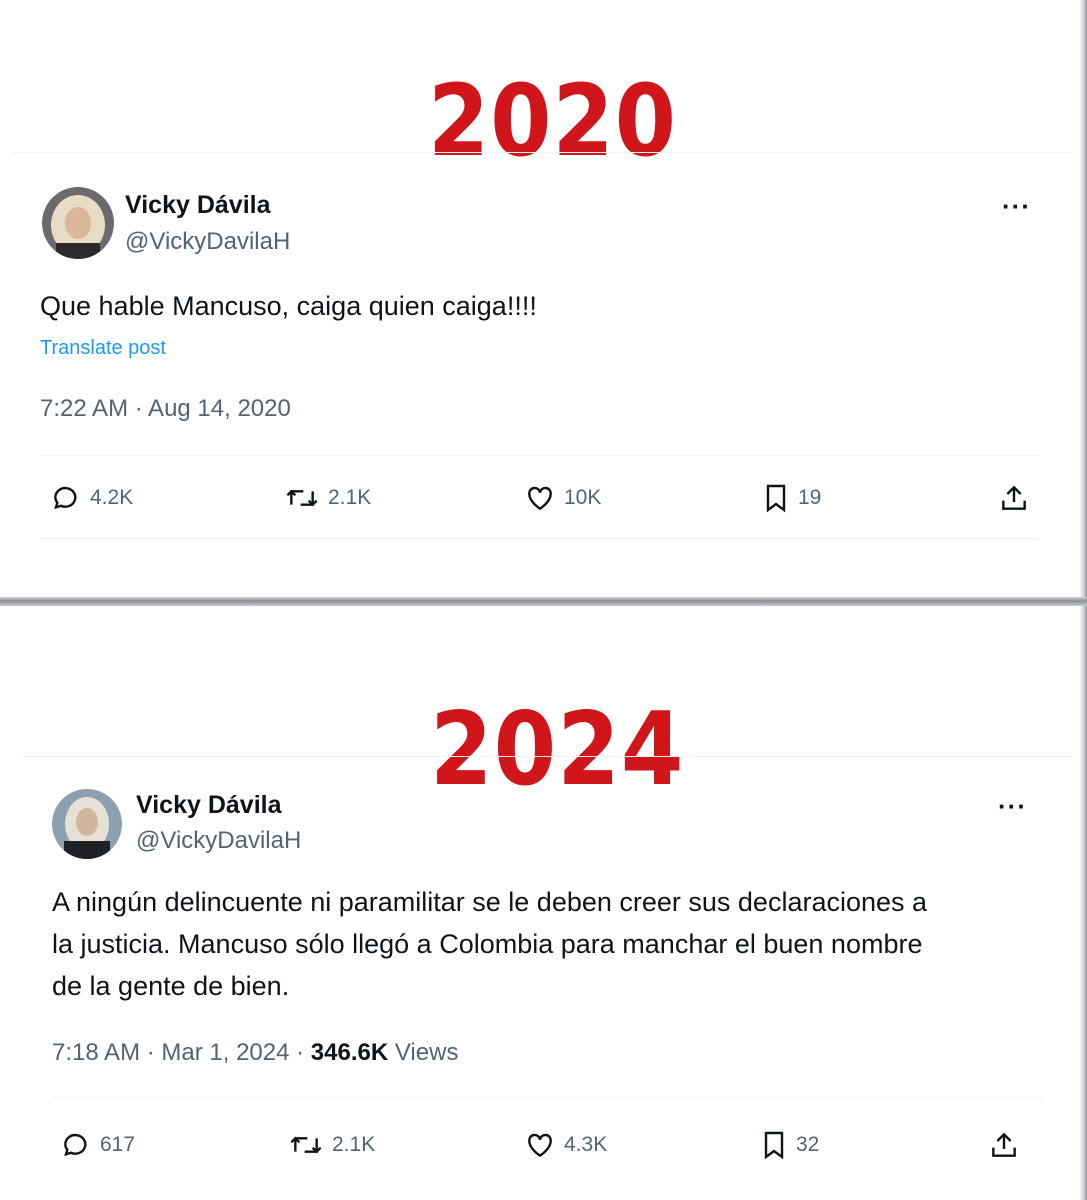 This screenshot has width=1087, height=1200. Describe the element at coordinates (118, 1144) in the screenshot. I see `reply-count: 617` at that location.